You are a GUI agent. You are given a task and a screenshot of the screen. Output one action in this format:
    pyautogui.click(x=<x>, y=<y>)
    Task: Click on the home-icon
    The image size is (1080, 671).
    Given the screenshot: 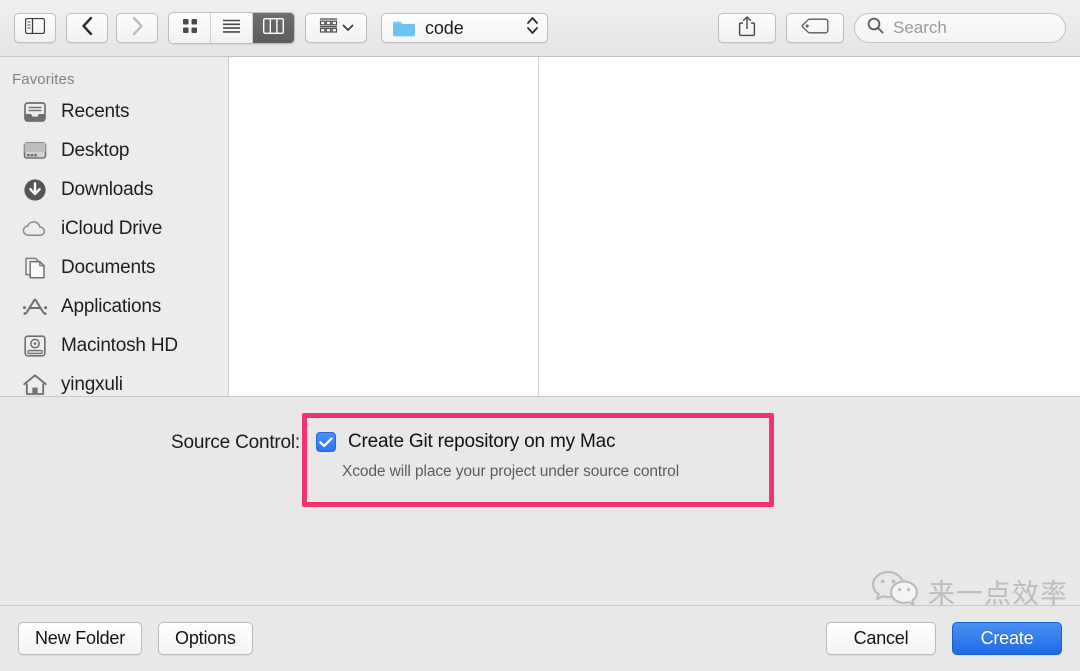 What is the action you would take?
    pyautogui.click(x=35, y=384)
    